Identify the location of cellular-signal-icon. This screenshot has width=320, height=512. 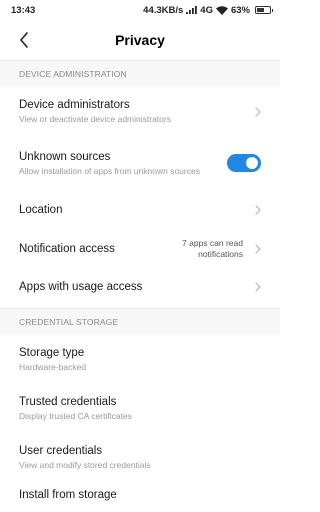
(192, 10).